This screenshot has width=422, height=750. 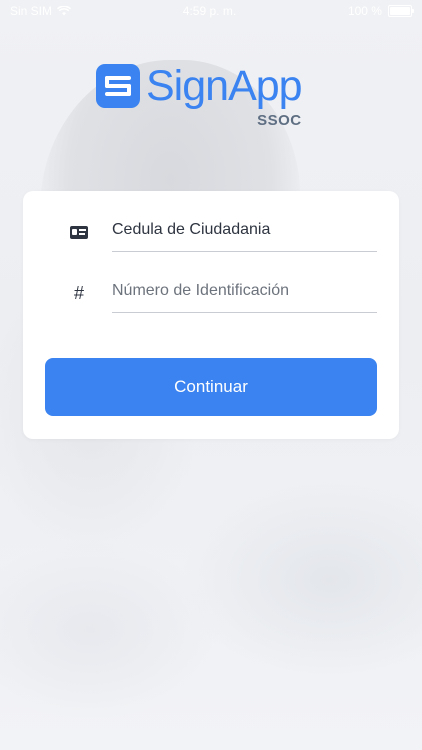 I want to click on clock: 4:59 p. m., so click(x=209, y=11).